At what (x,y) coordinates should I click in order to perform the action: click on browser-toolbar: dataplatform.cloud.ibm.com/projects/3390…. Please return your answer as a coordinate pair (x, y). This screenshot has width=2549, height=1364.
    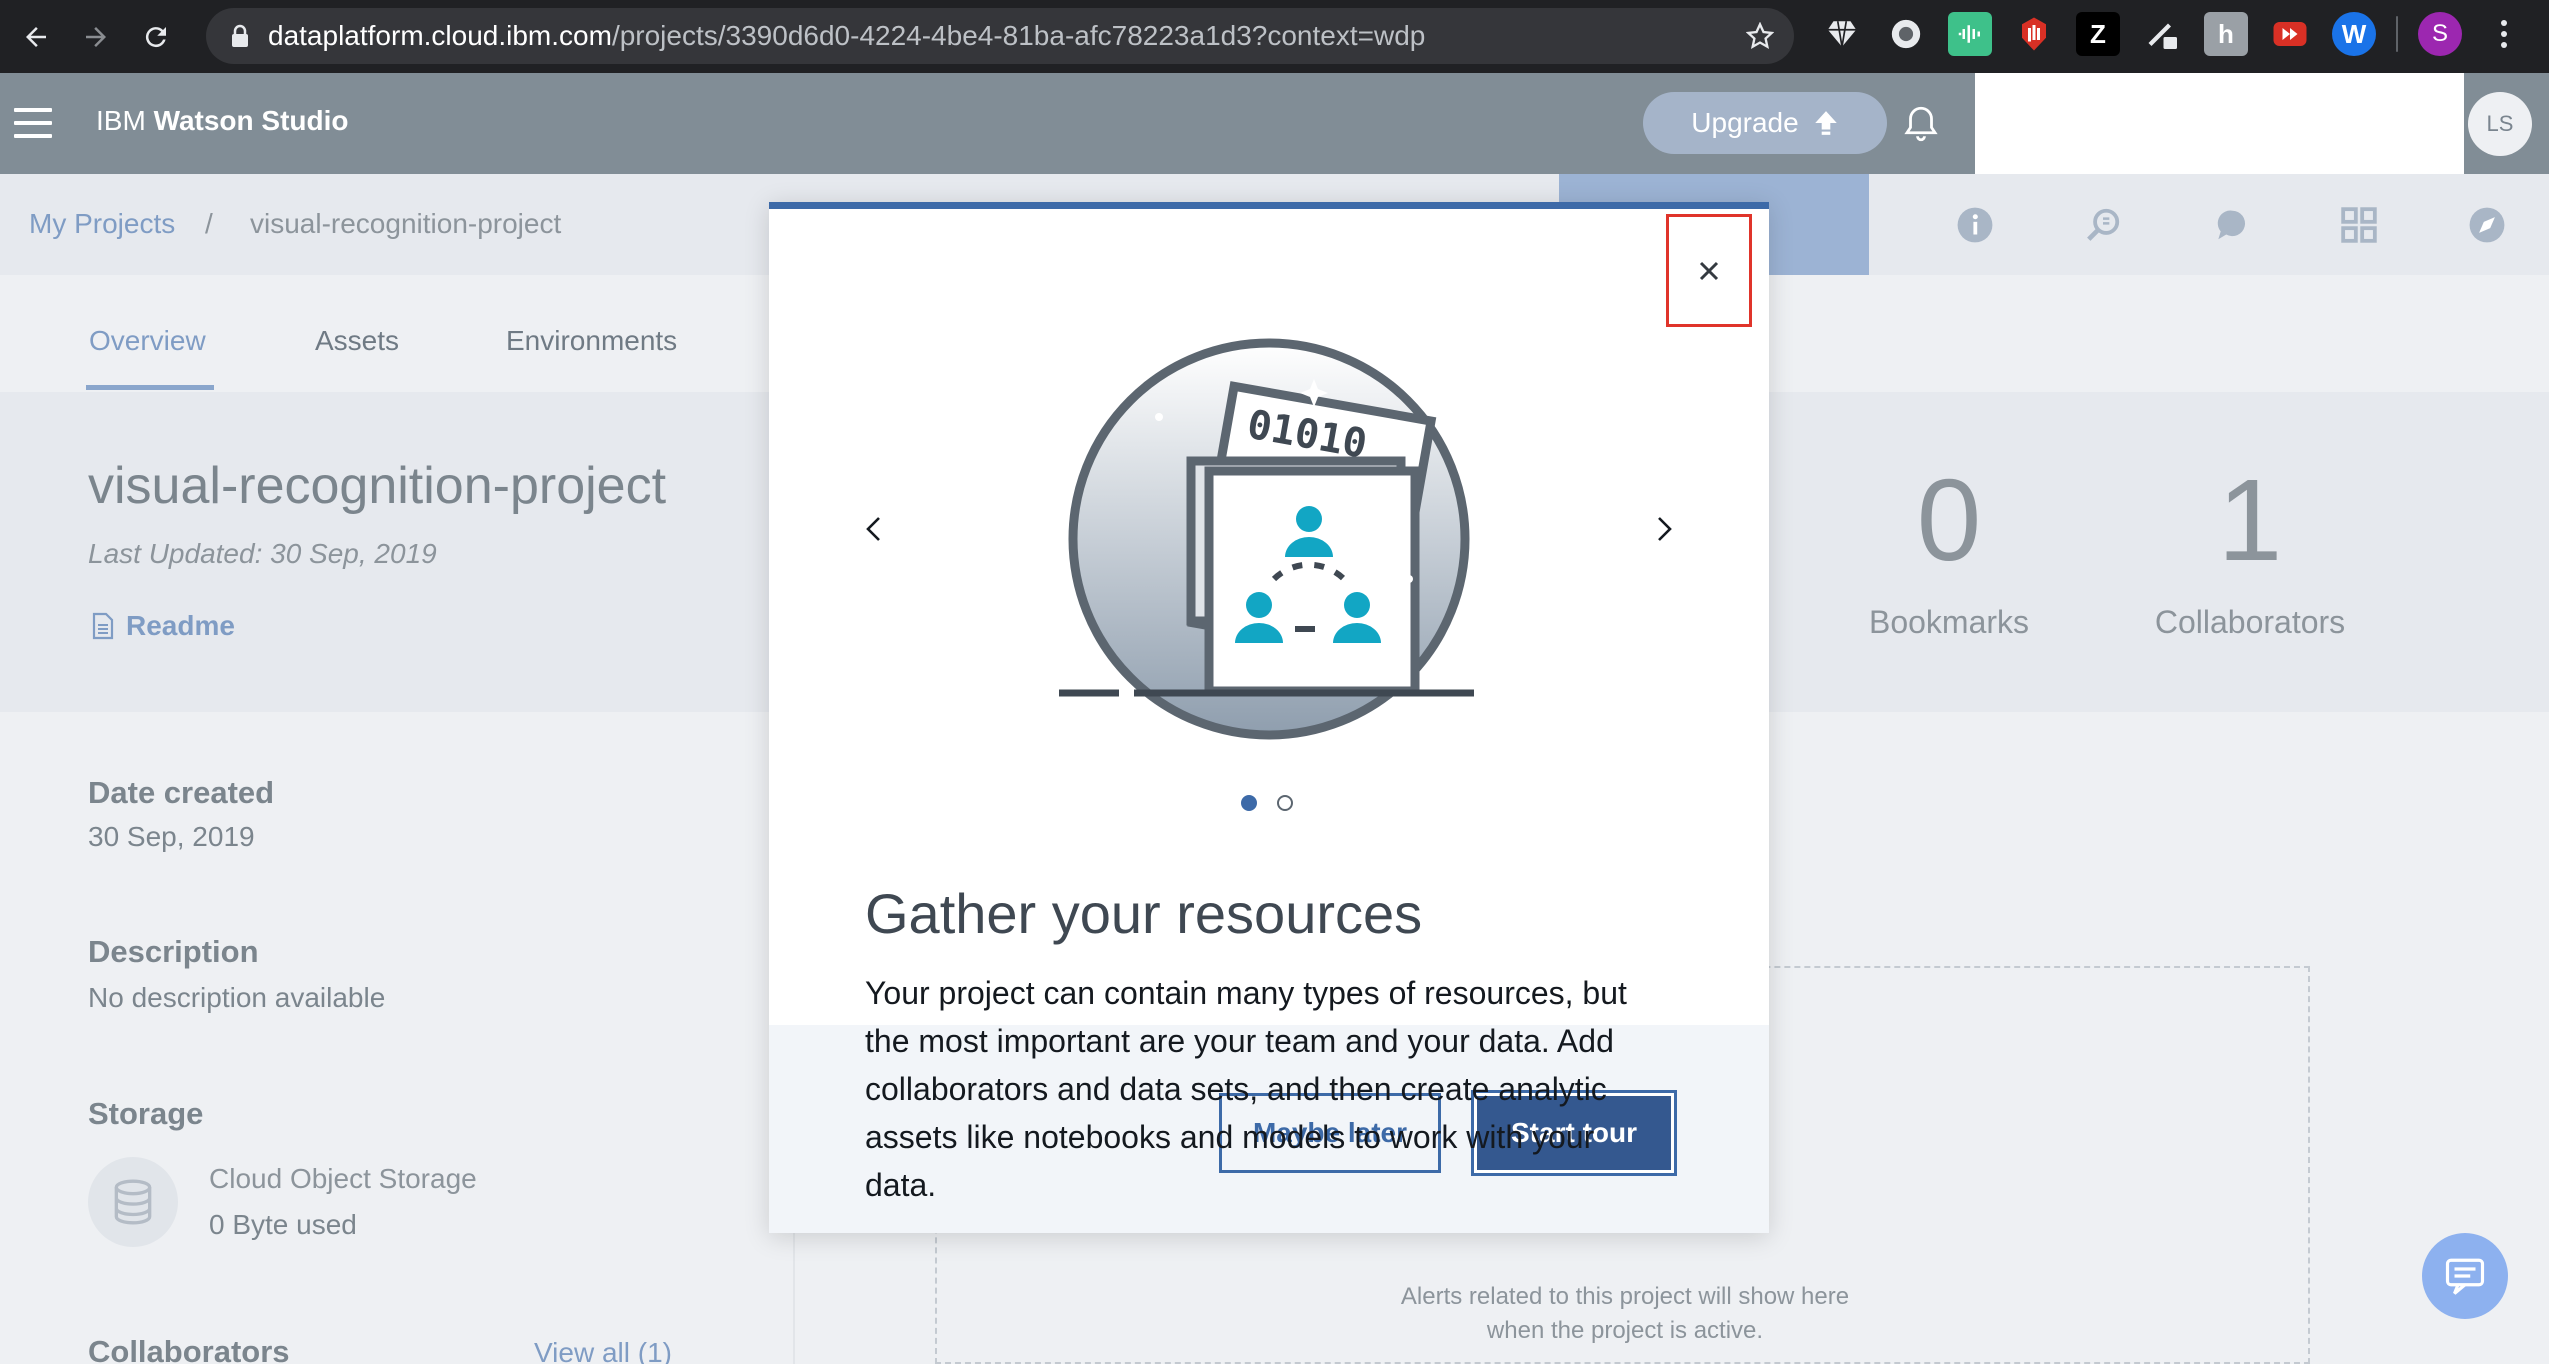
    Looking at the image, I should click on (1274, 36).